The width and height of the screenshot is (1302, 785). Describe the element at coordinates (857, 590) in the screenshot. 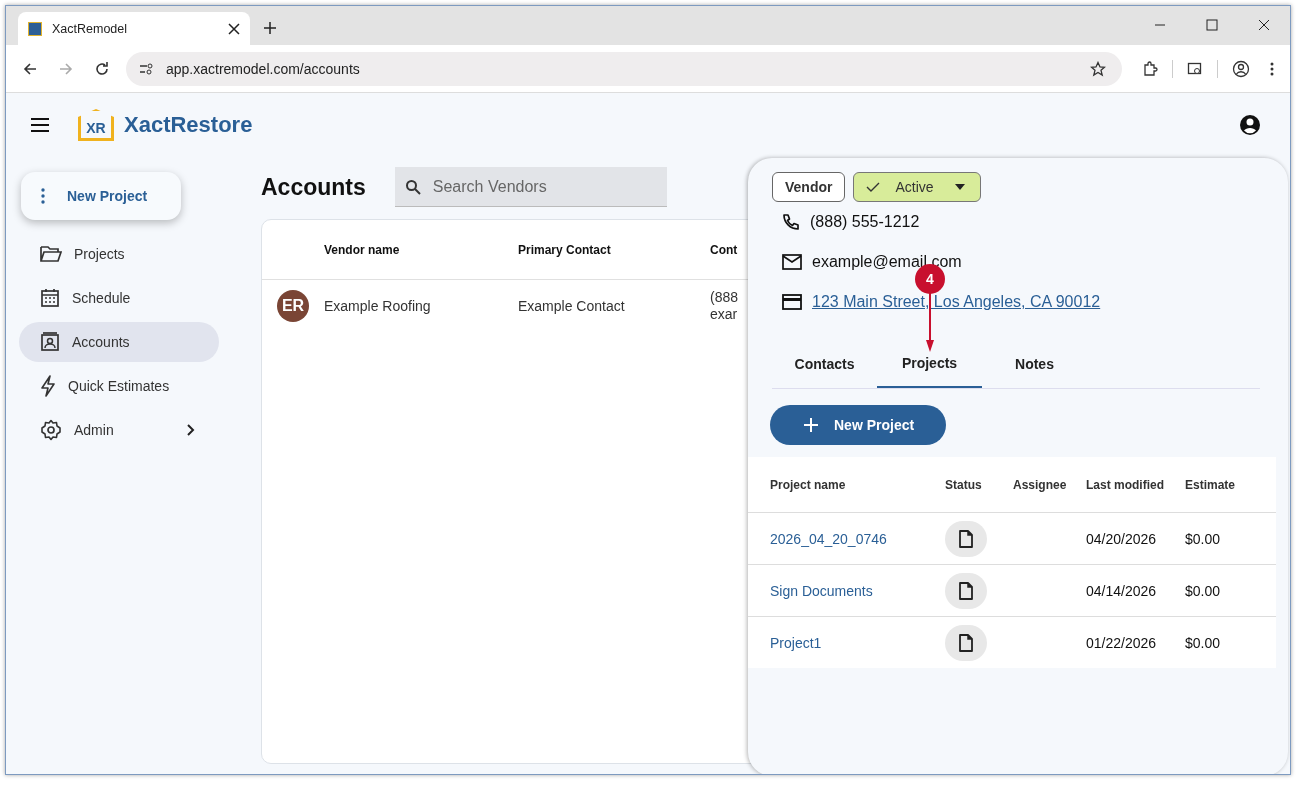

I see `project-link: Sign Documents` at that location.